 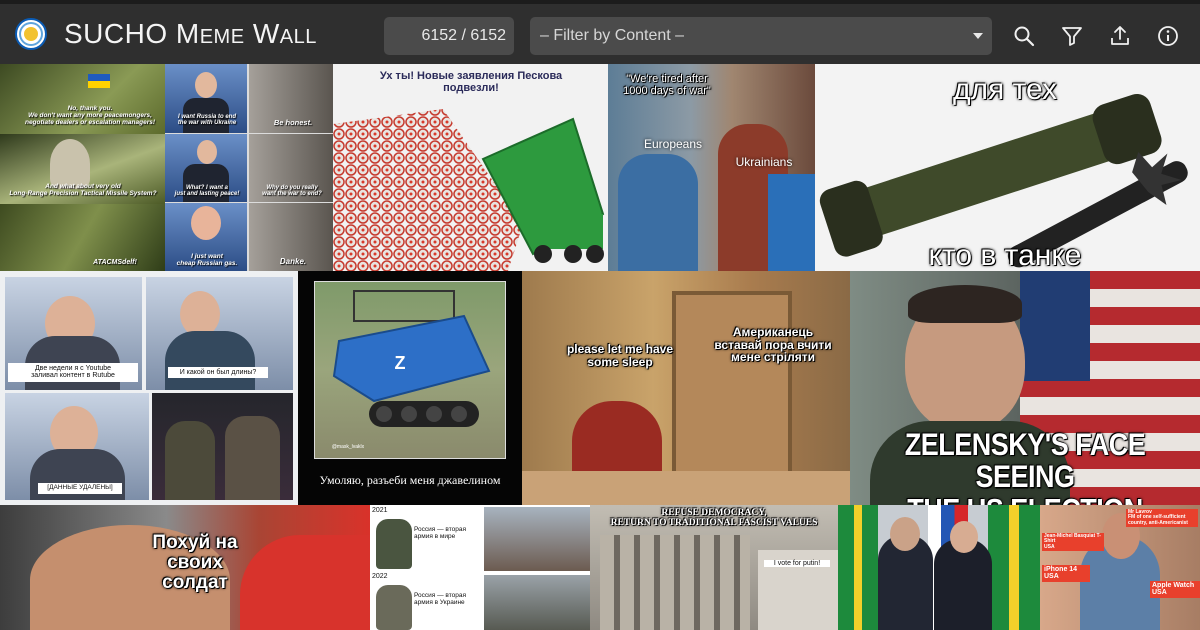 What do you see at coordinates (99, 81) in the screenshot?
I see `ukraine-flag-icon` at bounding box center [99, 81].